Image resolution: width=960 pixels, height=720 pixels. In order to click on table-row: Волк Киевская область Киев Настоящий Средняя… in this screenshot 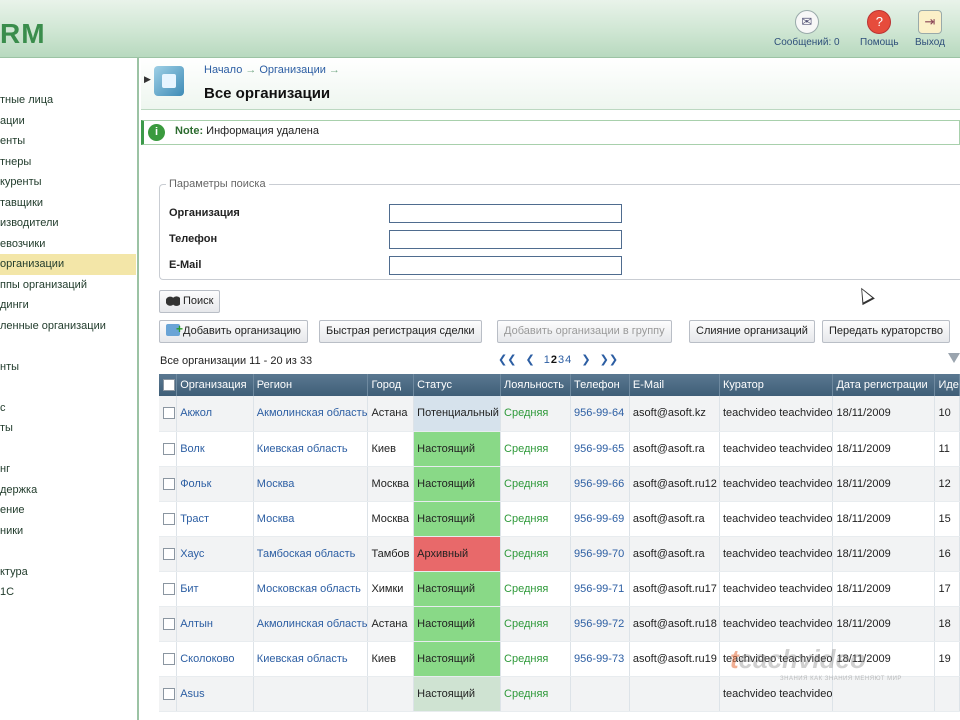, I will do `click(559, 449)`.